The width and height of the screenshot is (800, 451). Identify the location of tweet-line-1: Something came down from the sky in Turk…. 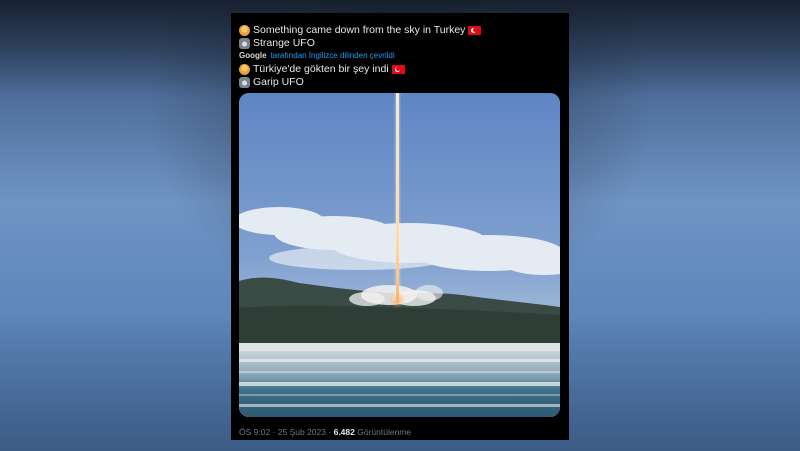
(360, 30).